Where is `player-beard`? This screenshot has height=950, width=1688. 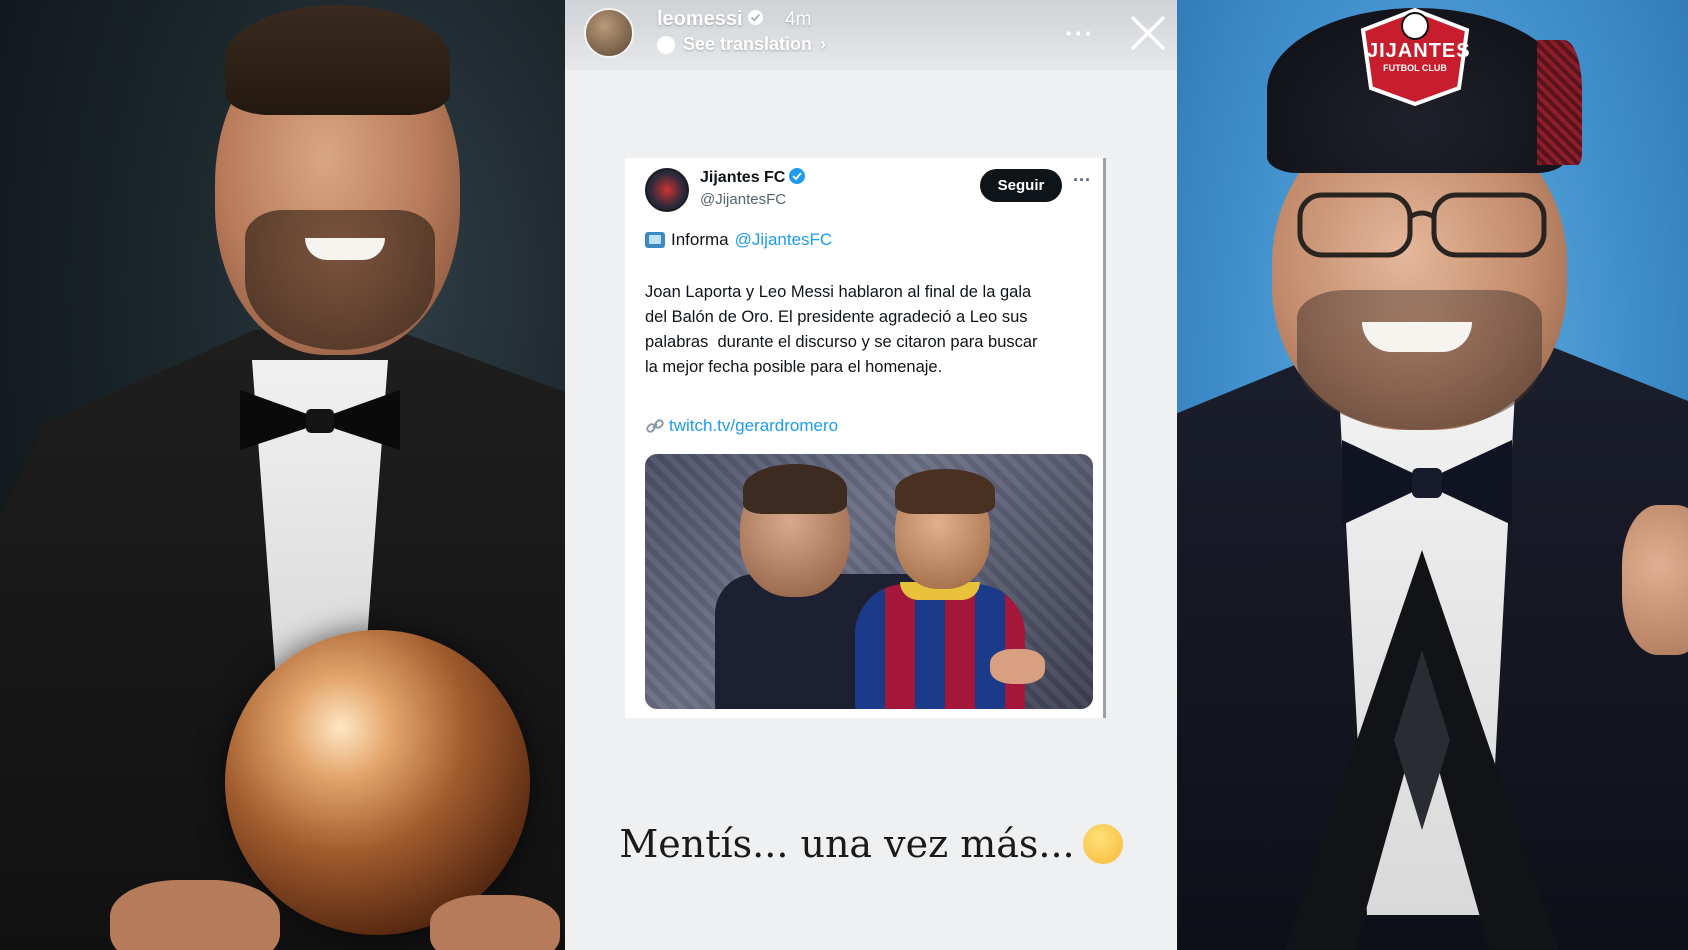
player-beard is located at coordinates (340, 280).